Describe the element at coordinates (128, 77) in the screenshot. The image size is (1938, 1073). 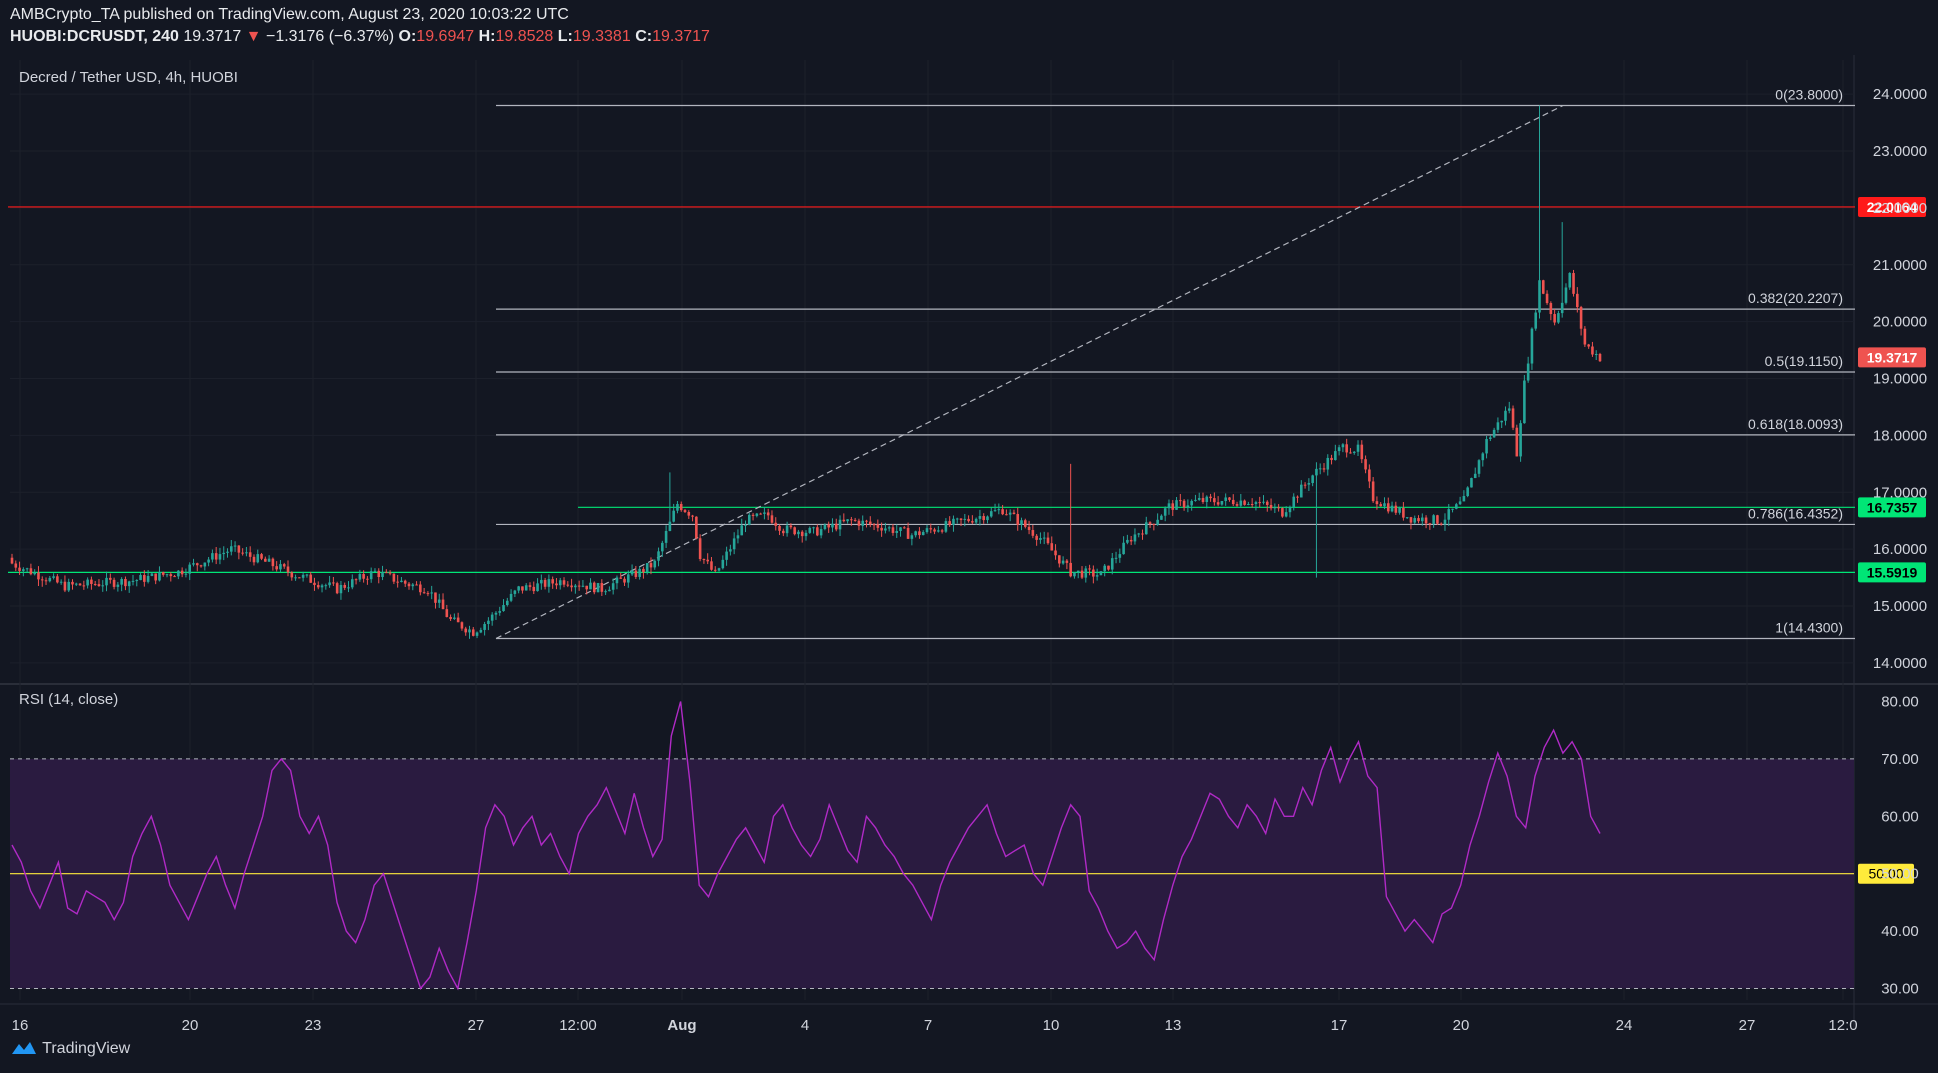
I see `price-pane-title: Decred / Tether USD, 4h, HUOBI` at that location.